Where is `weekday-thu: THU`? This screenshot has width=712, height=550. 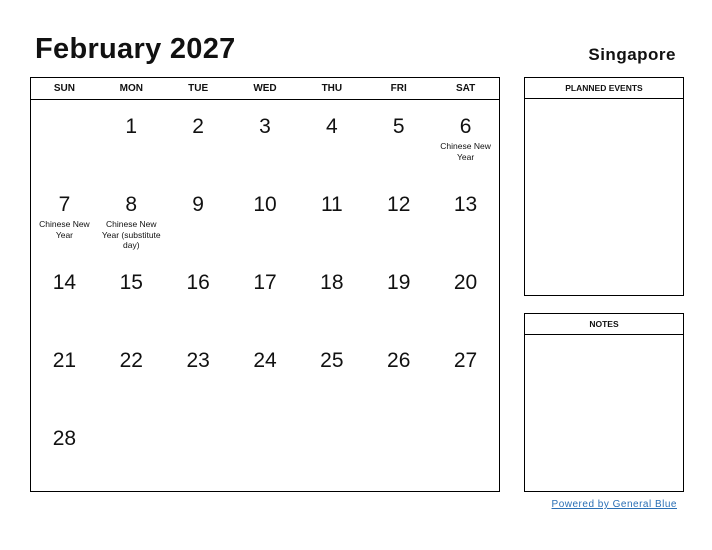
weekday-thu: THU is located at coordinates (332, 88).